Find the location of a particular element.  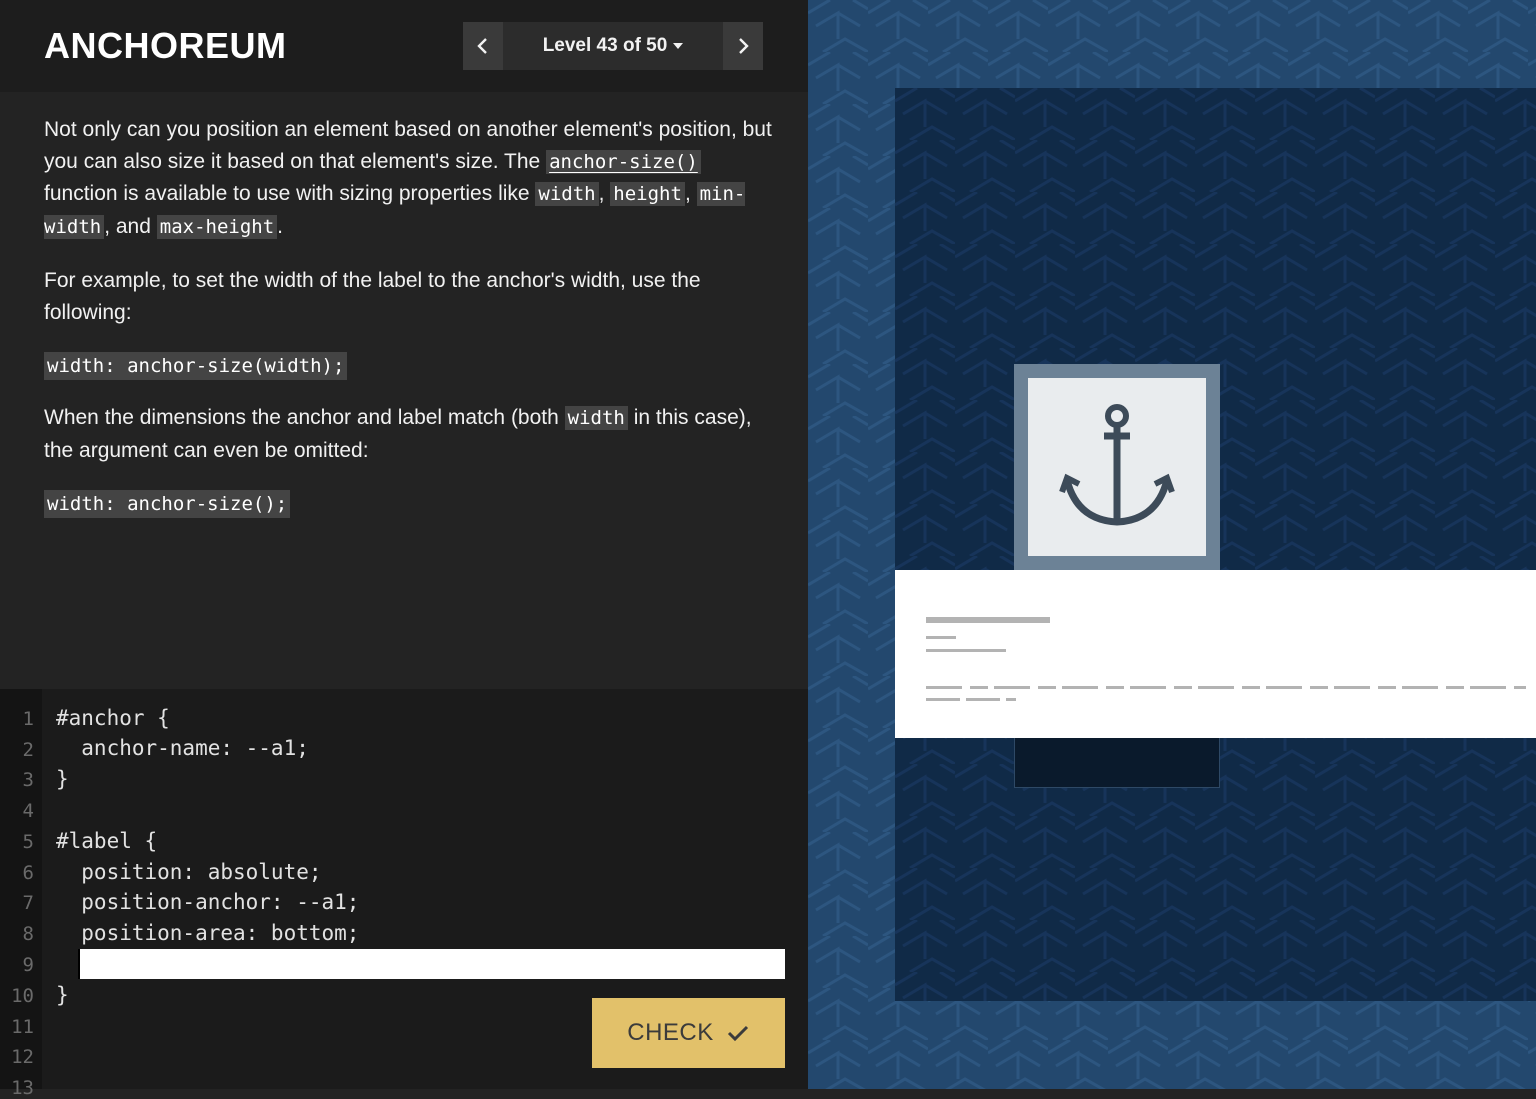

code-line: position: absolute; is located at coordinates (189, 872).